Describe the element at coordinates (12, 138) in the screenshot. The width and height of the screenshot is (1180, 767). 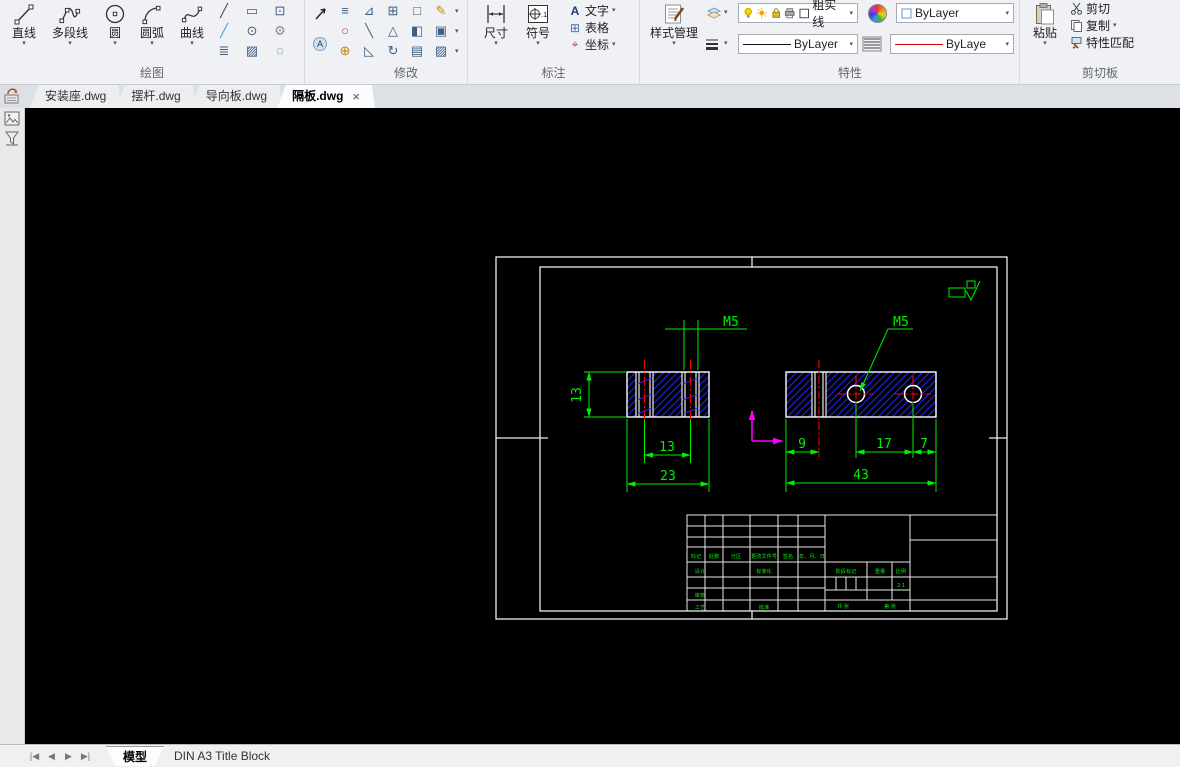
I see `filter-funnel-icon` at that location.